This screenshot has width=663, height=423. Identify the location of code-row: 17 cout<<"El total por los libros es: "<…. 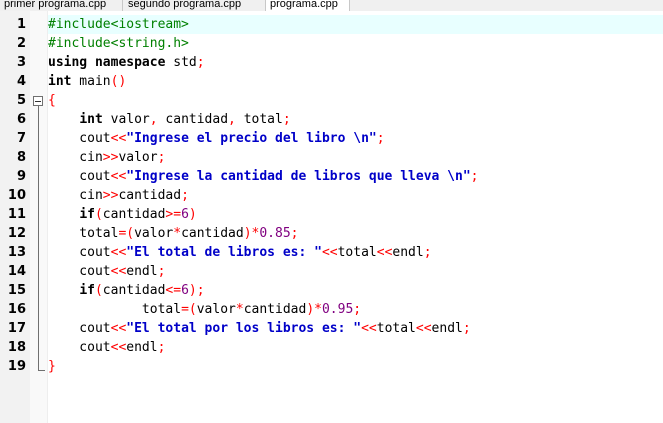
(331, 328).